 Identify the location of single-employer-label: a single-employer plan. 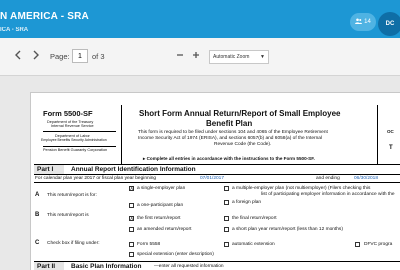
(161, 188).